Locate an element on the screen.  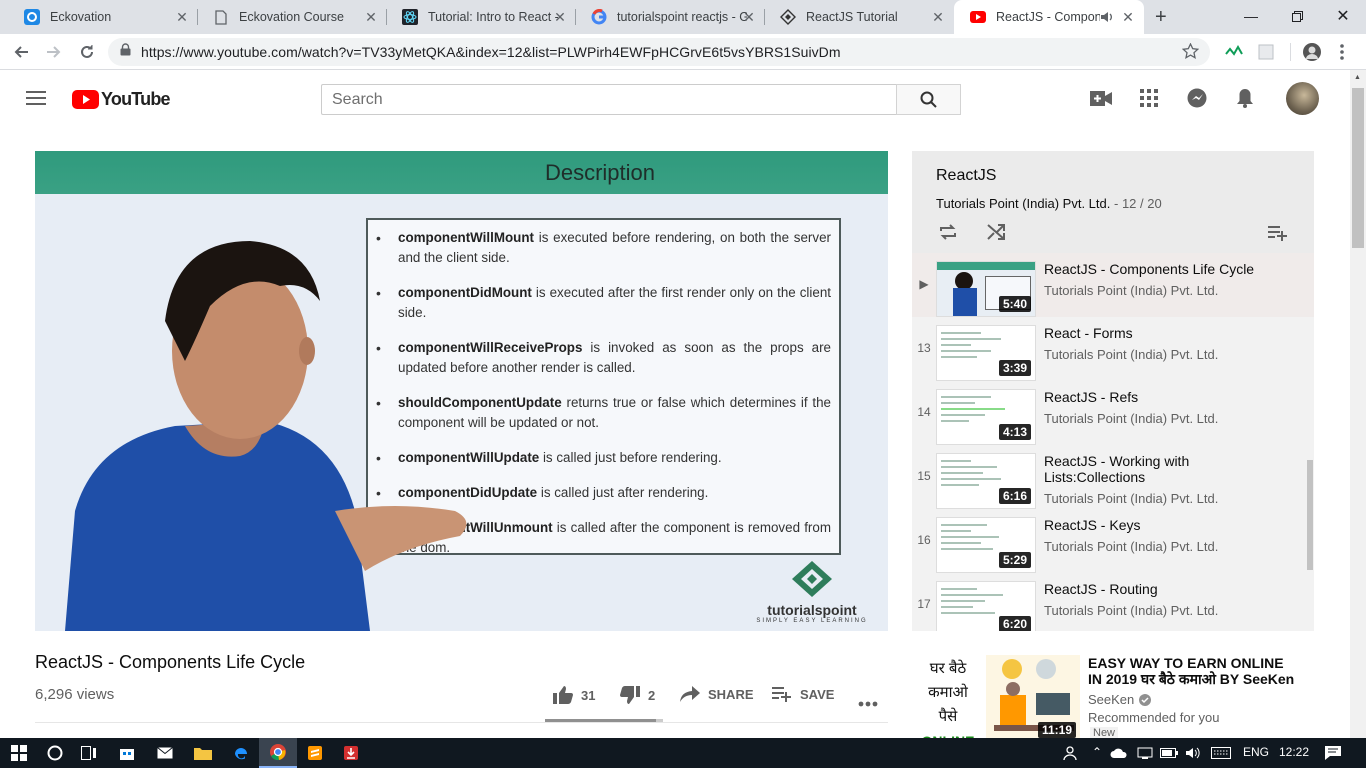
duration-badge: 6:16 is located at coordinates (1014, 496).